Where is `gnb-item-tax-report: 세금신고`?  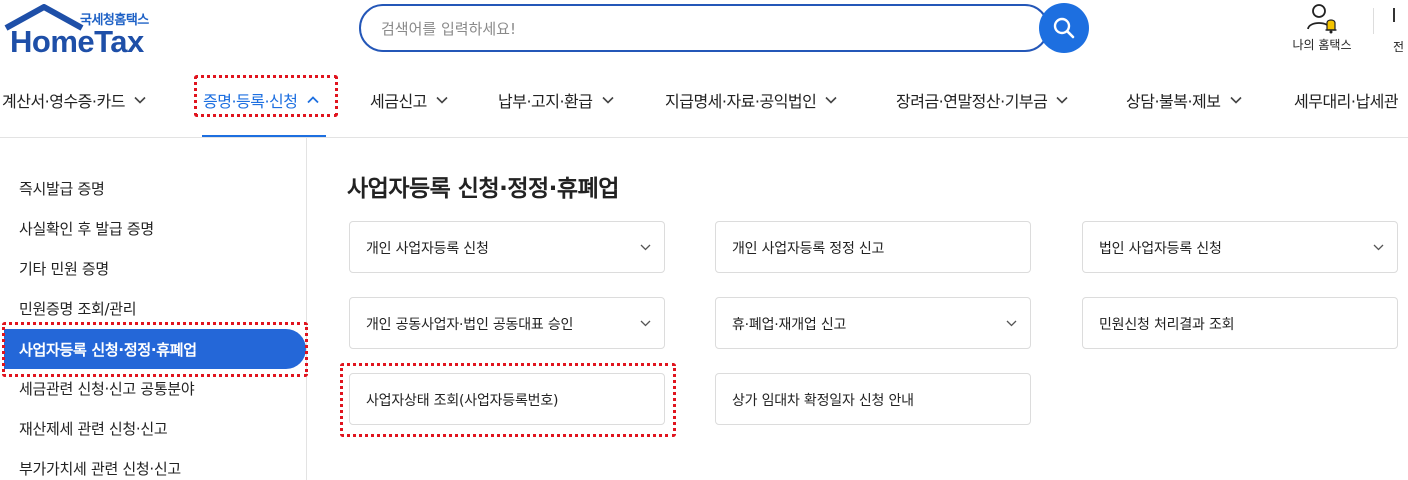
gnb-item-tax-report: 세금신고 is located at coordinates (409, 100).